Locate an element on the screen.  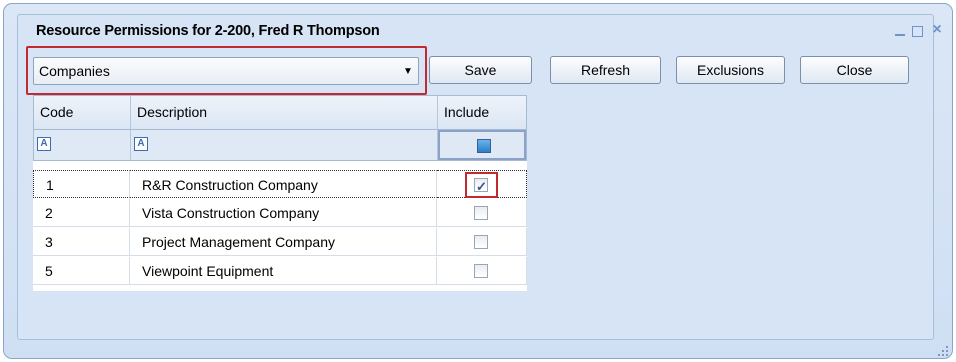
maximize-icon is located at coordinates (917, 31).